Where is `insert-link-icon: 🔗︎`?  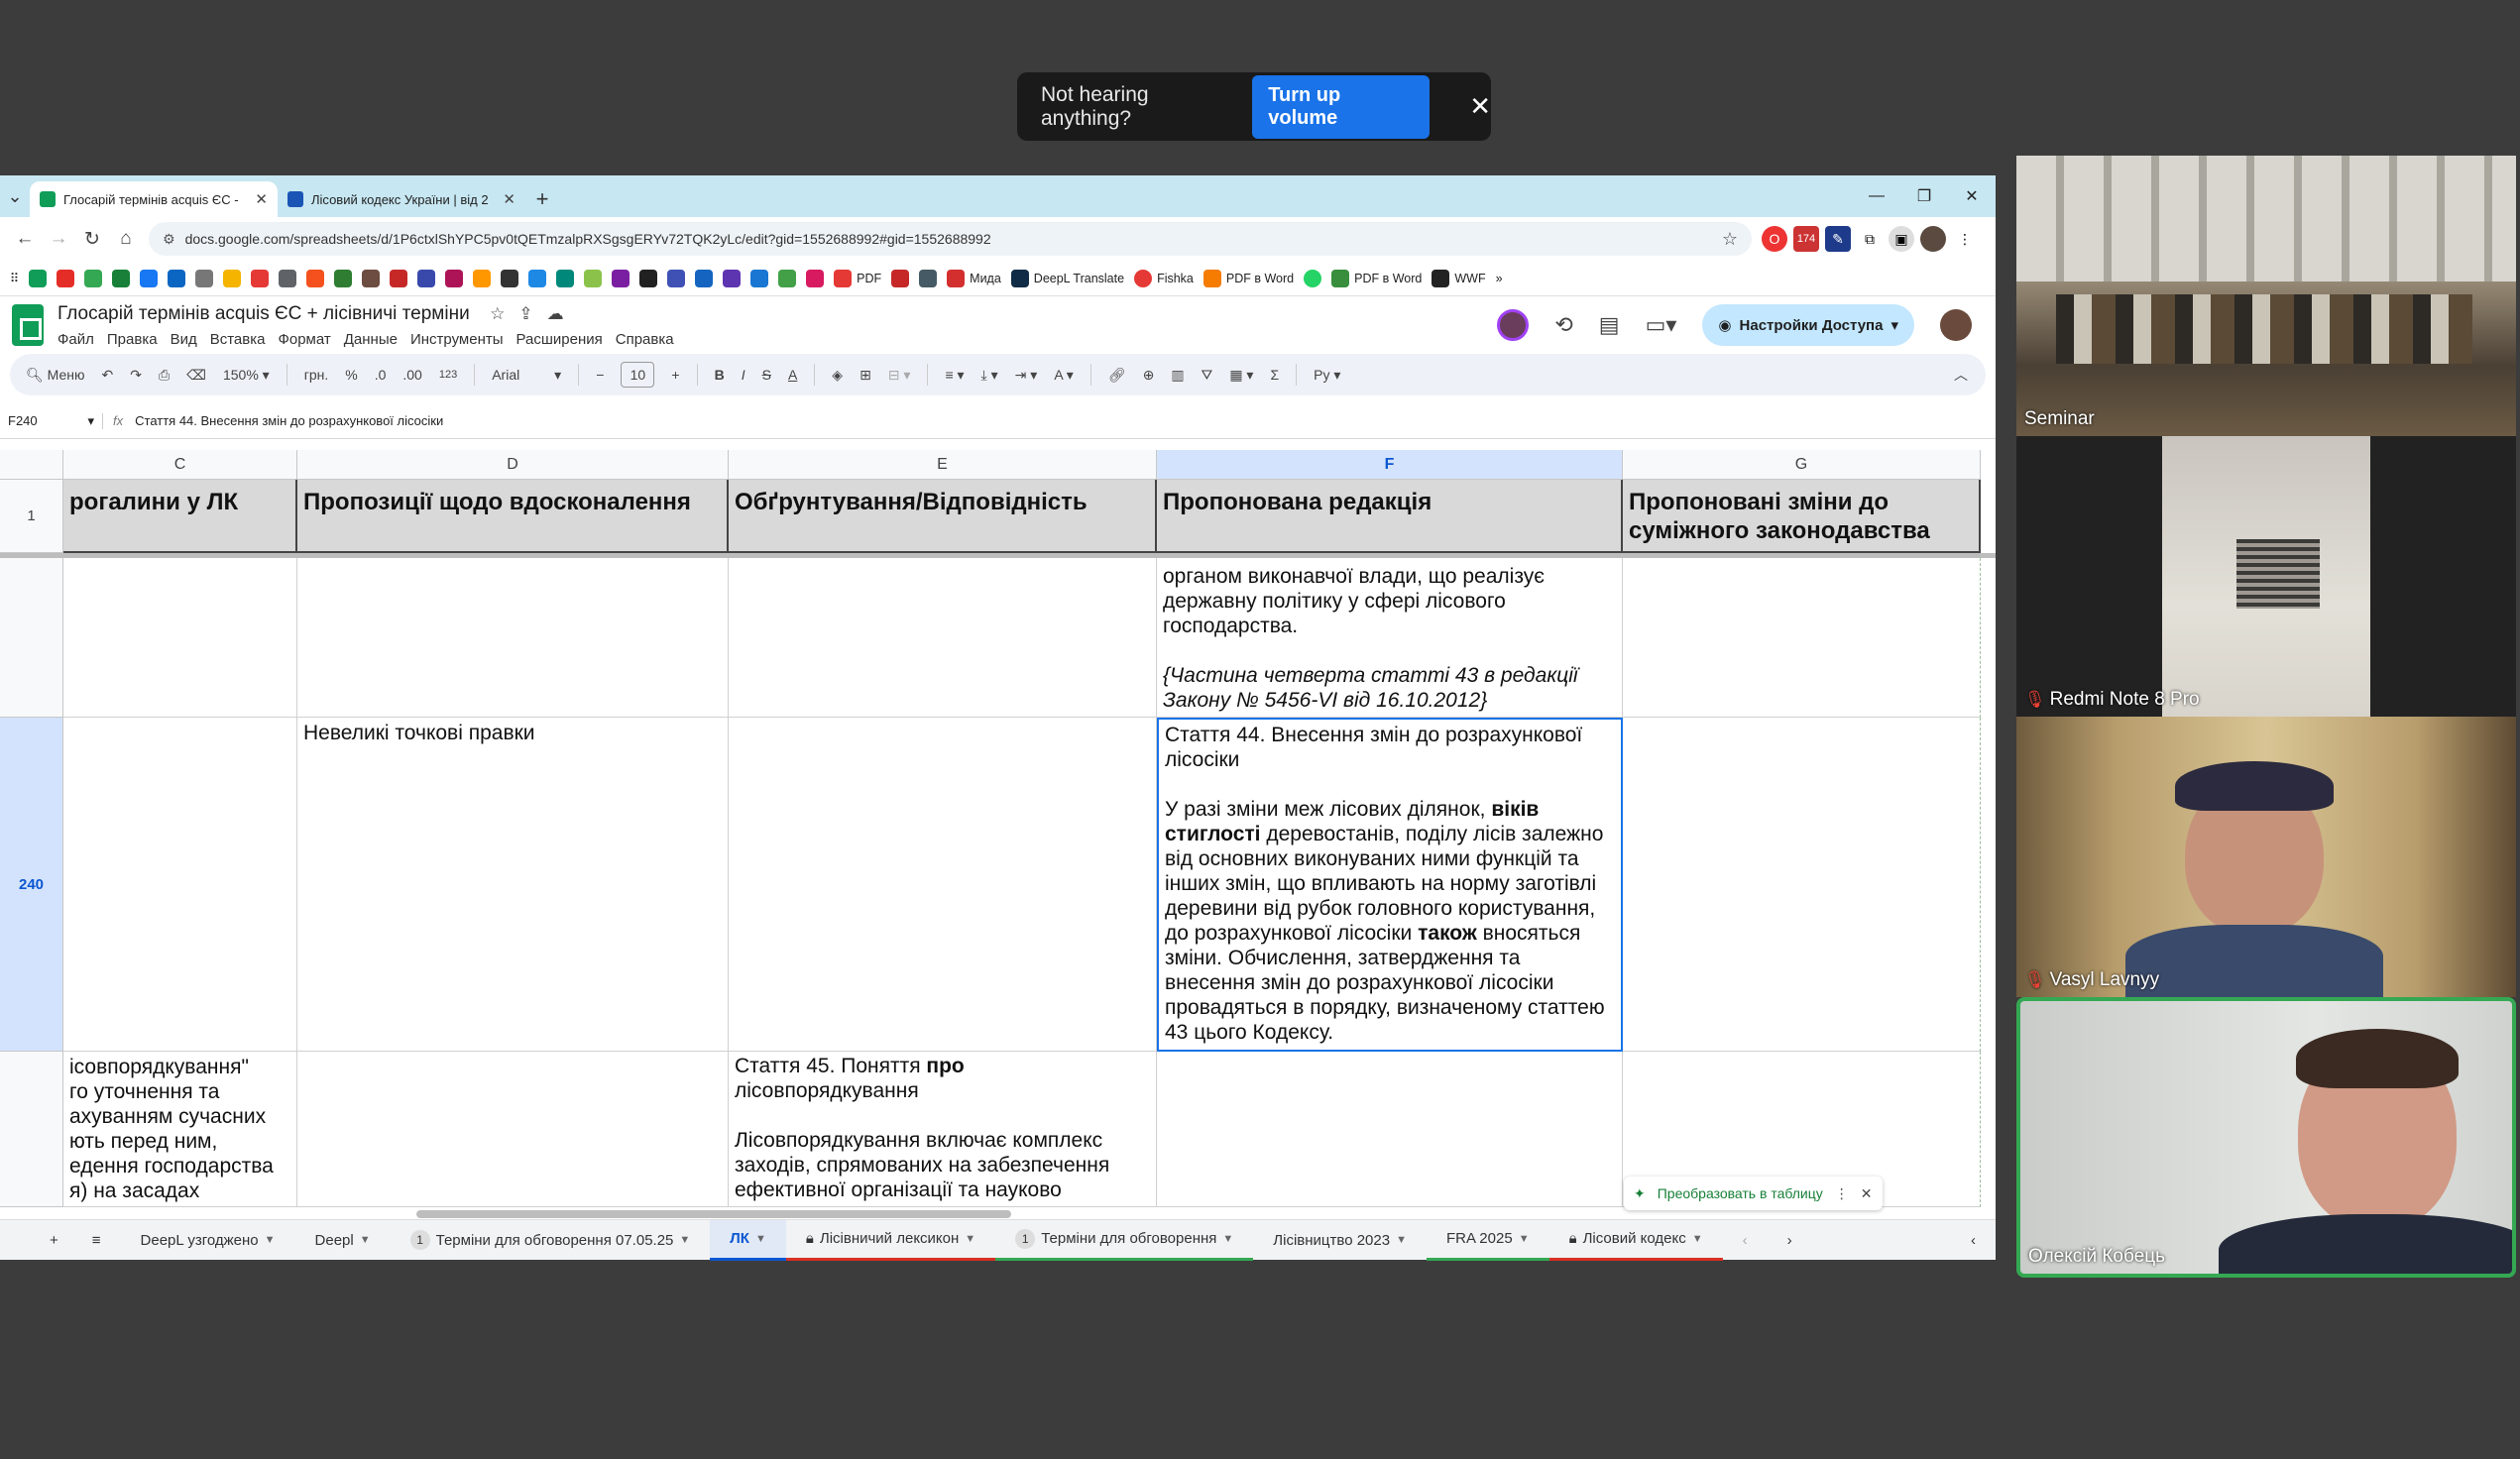 insert-link-icon: 🔗︎ is located at coordinates (1117, 375).